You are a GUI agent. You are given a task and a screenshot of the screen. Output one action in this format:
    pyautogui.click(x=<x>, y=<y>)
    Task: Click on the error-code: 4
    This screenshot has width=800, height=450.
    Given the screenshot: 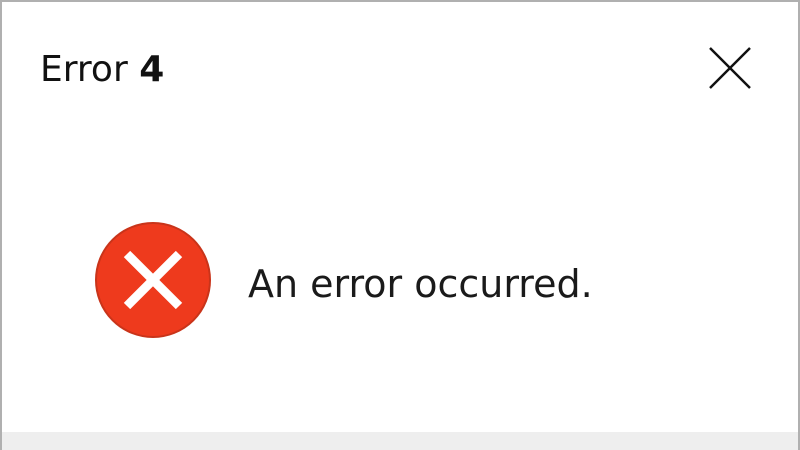 What is the action you would take?
    pyautogui.click(x=152, y=69)
    